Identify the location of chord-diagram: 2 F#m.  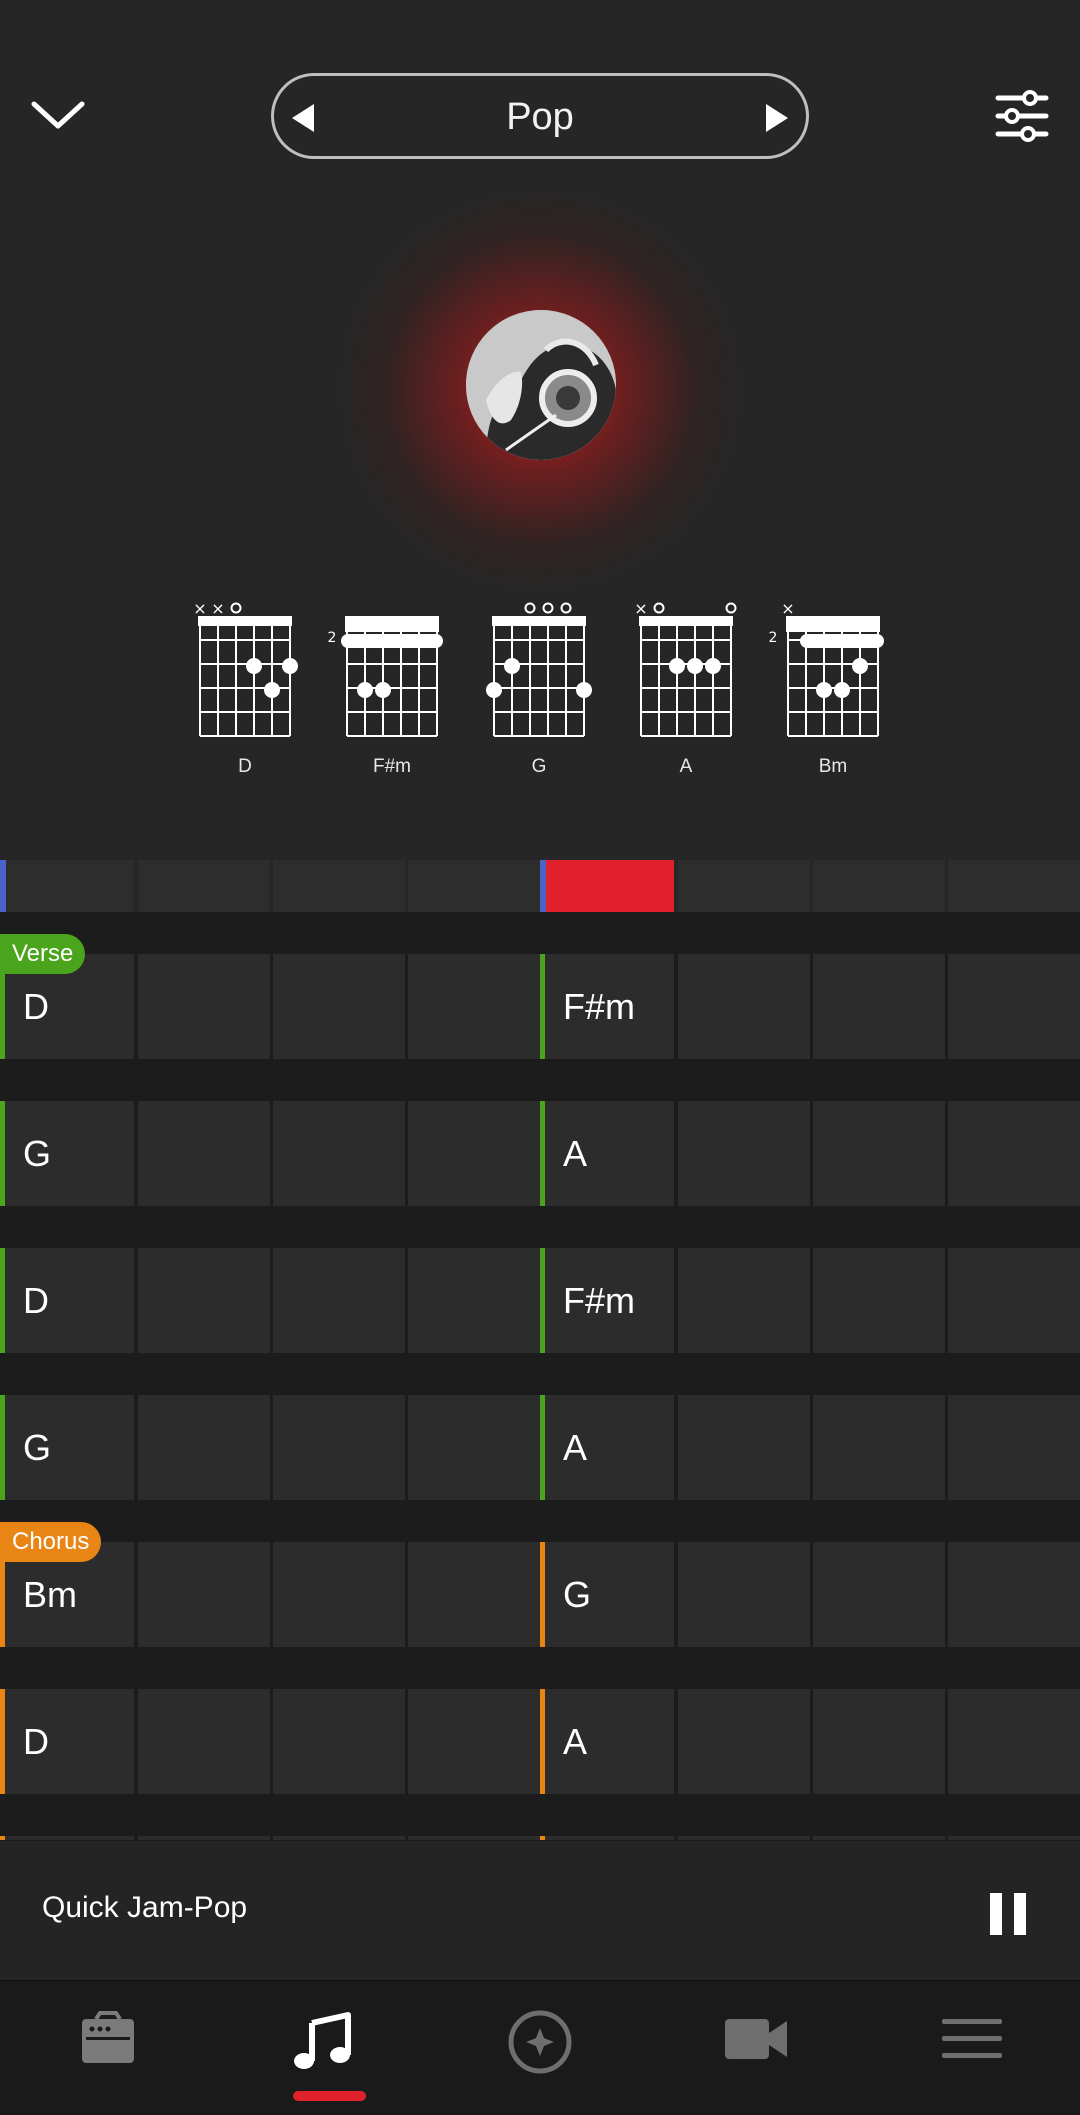
(392, 691).